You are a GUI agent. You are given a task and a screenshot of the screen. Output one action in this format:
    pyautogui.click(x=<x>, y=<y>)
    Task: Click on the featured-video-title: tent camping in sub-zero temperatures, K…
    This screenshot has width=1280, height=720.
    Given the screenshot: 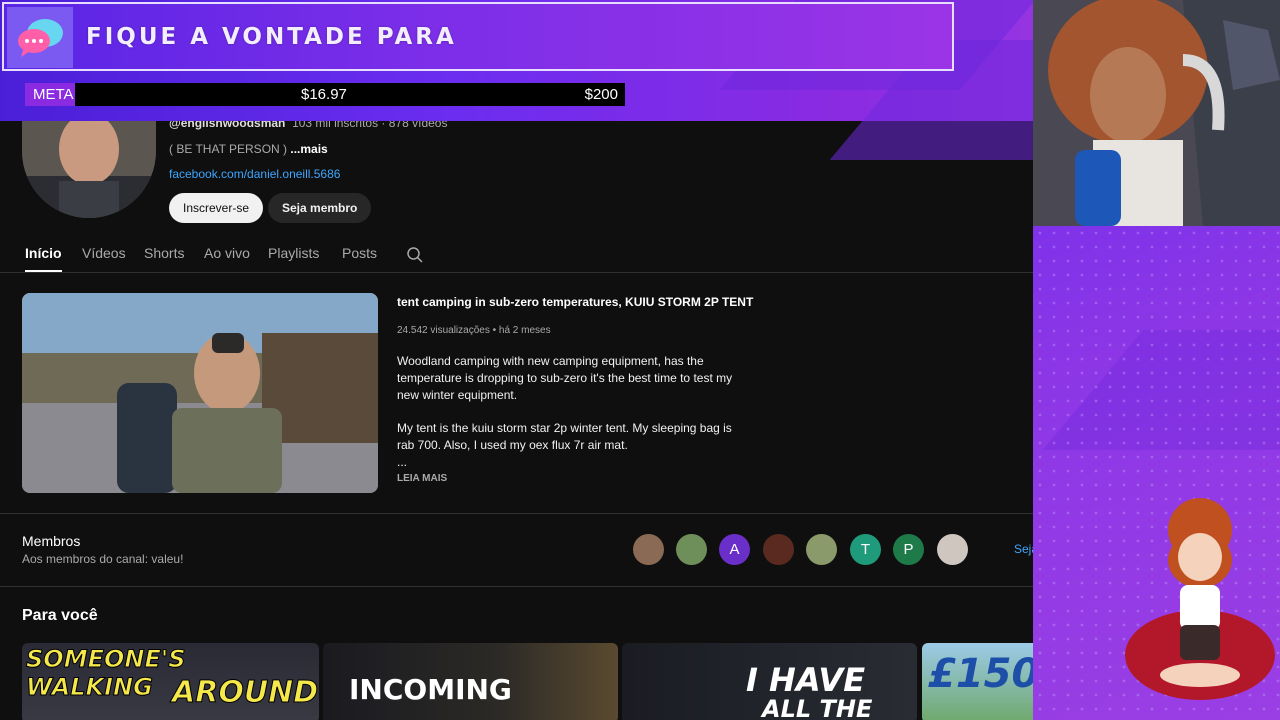 What is the action you would take?
    pyautogui.click(x=575, y=302)
    